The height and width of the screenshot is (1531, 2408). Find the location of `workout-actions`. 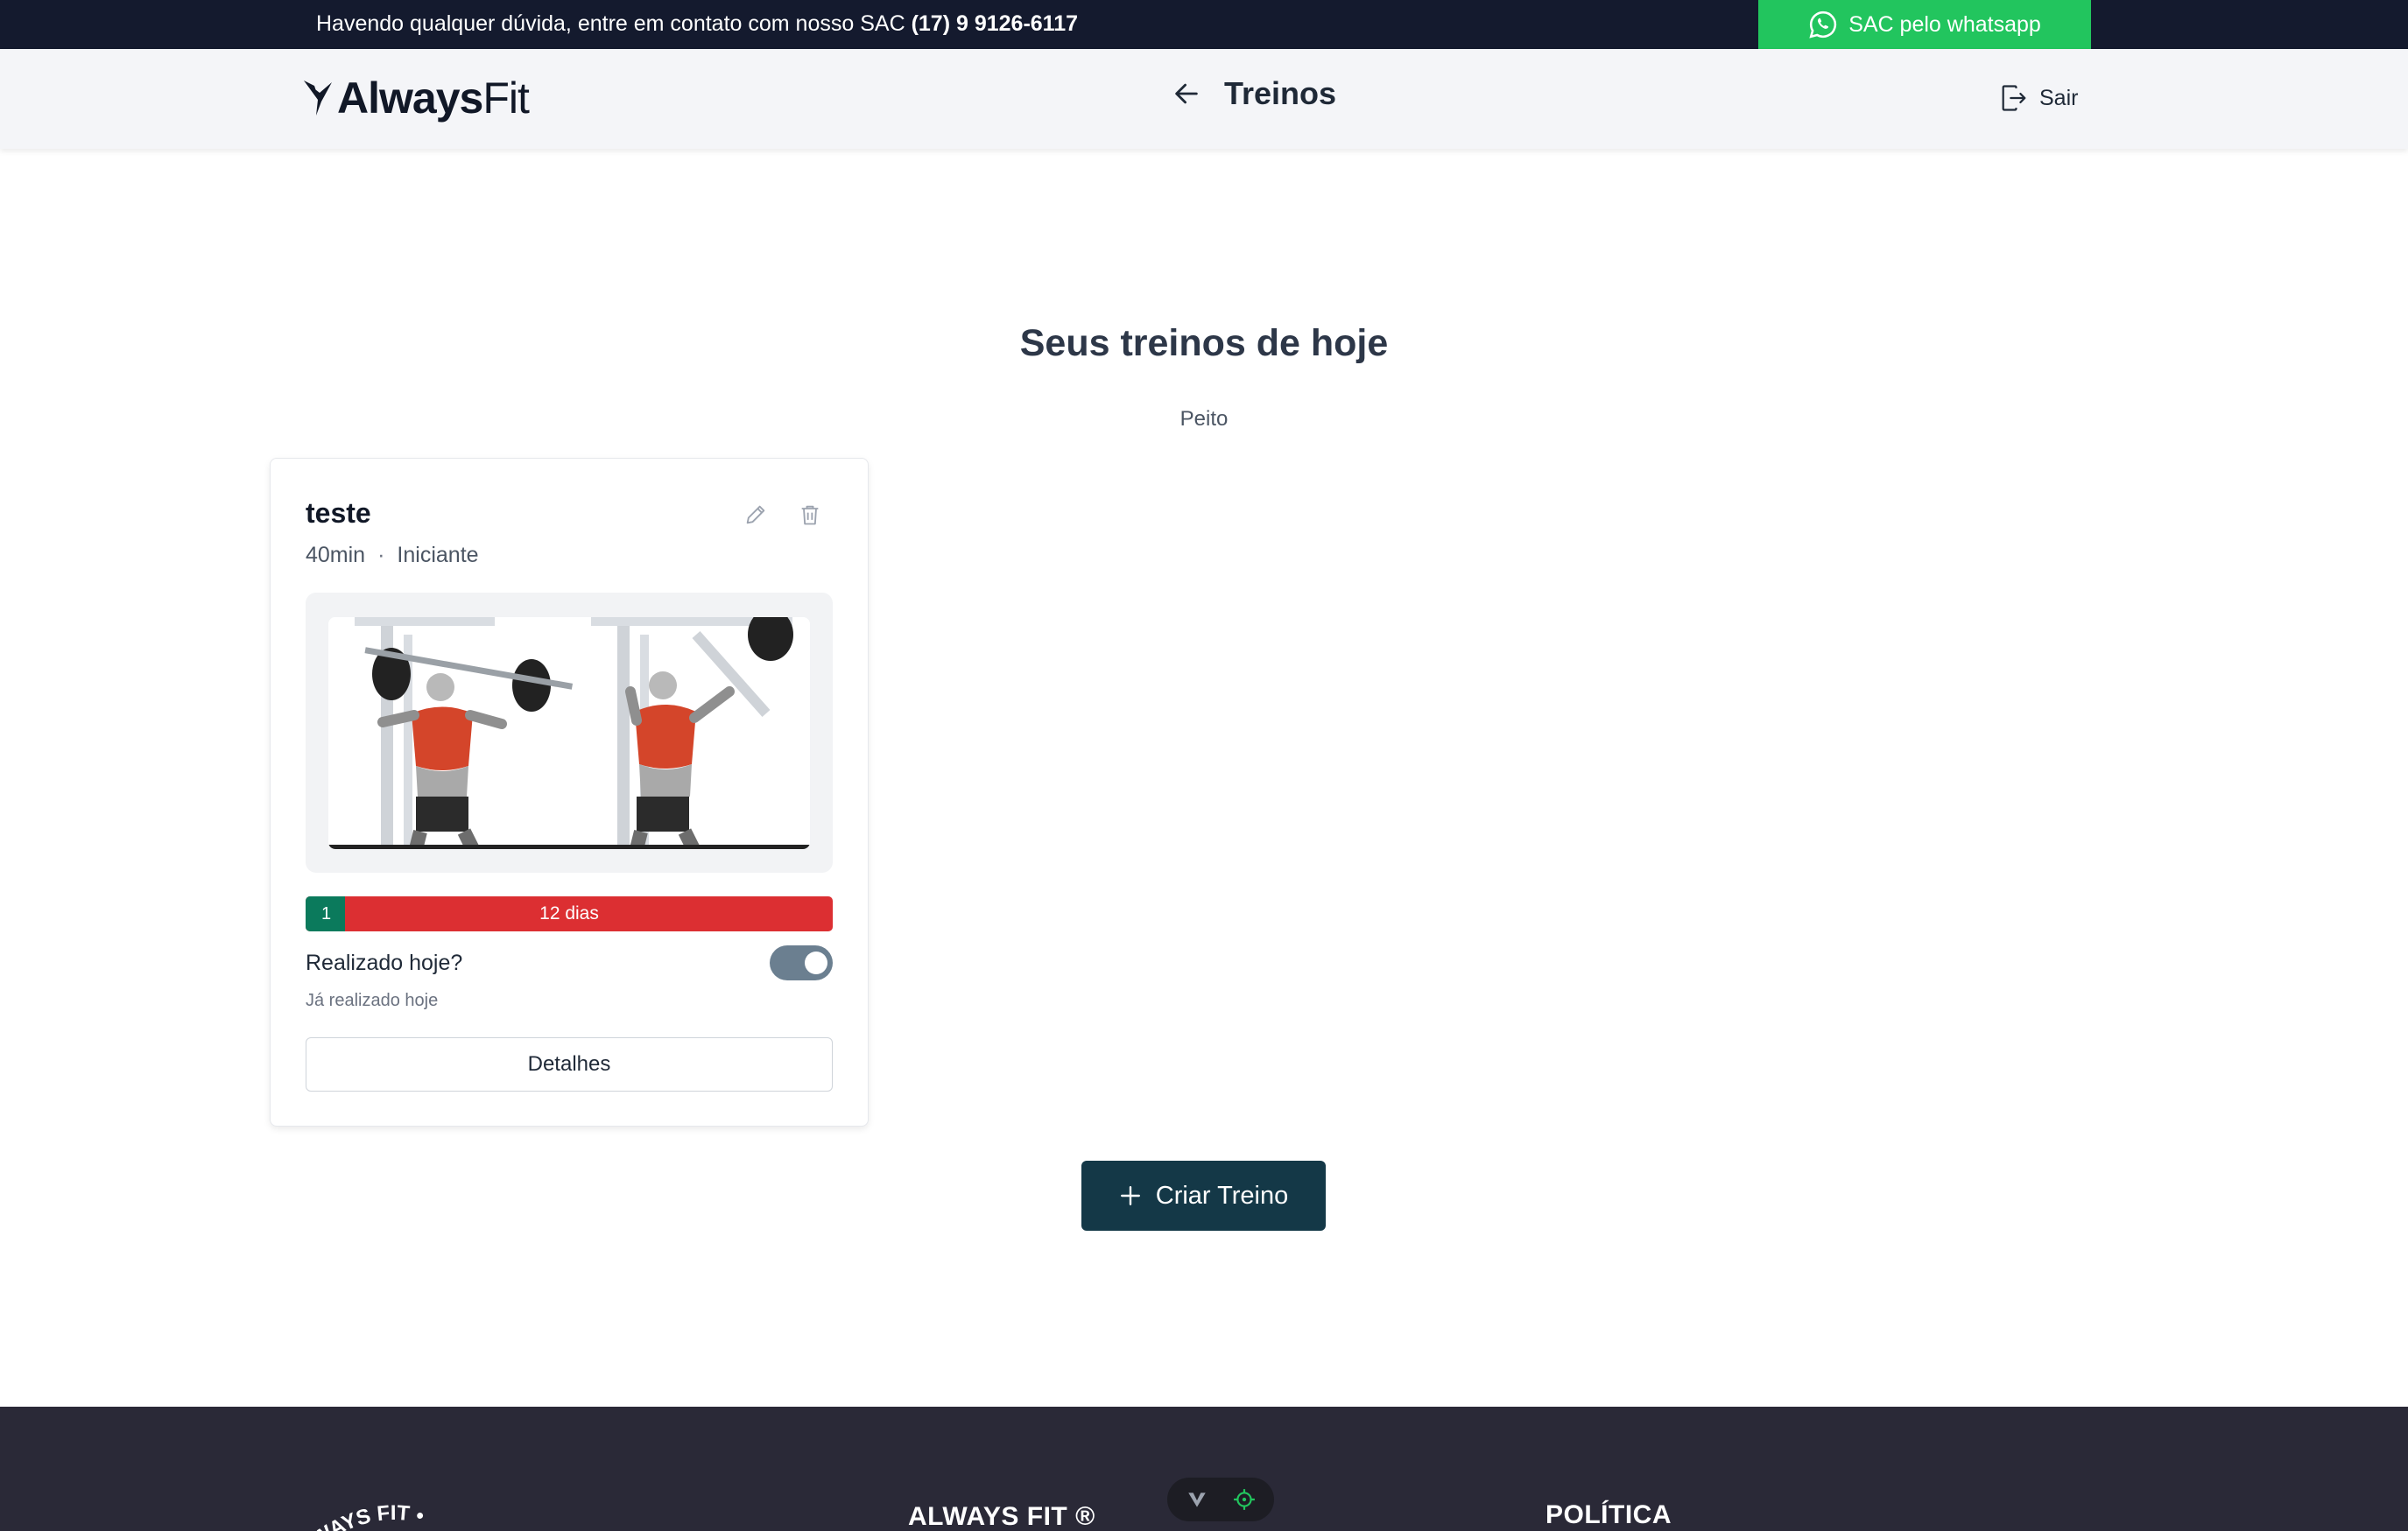

workout-actions is located at coordinates (782, 515).